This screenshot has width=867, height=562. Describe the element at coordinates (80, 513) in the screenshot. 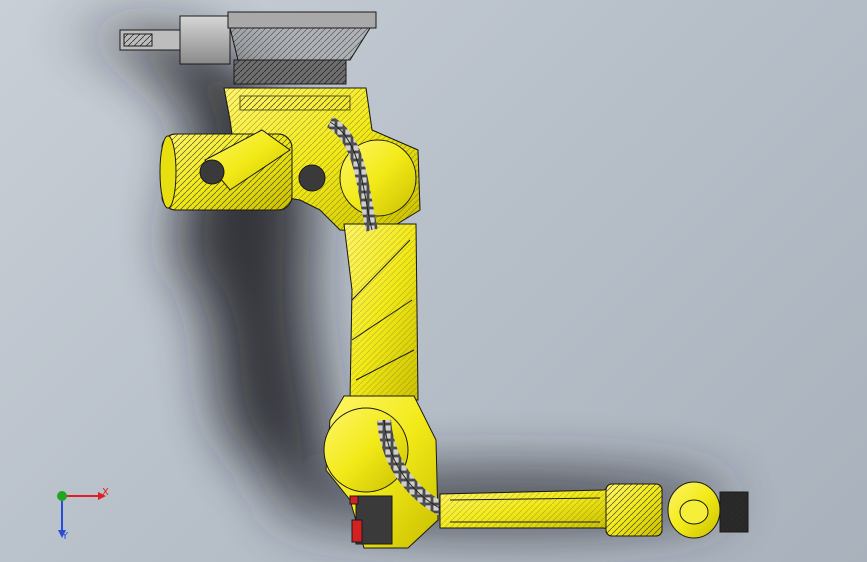

I see `reference-triad: X Y` at that location.